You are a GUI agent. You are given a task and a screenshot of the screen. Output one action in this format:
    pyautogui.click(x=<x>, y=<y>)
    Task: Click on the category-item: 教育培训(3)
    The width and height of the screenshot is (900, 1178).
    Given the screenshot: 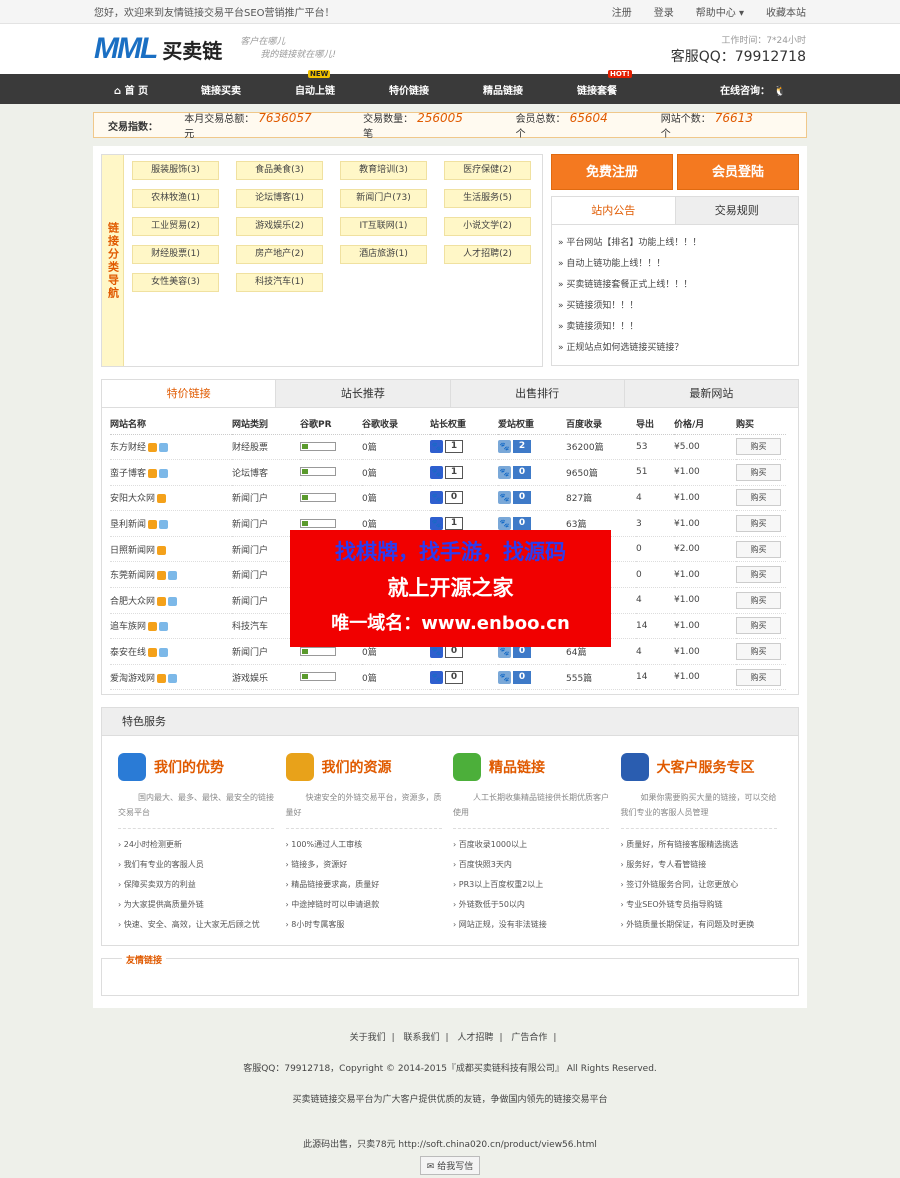 What is the action you would take?
    pyautogui.click(x=383, y=170)
    